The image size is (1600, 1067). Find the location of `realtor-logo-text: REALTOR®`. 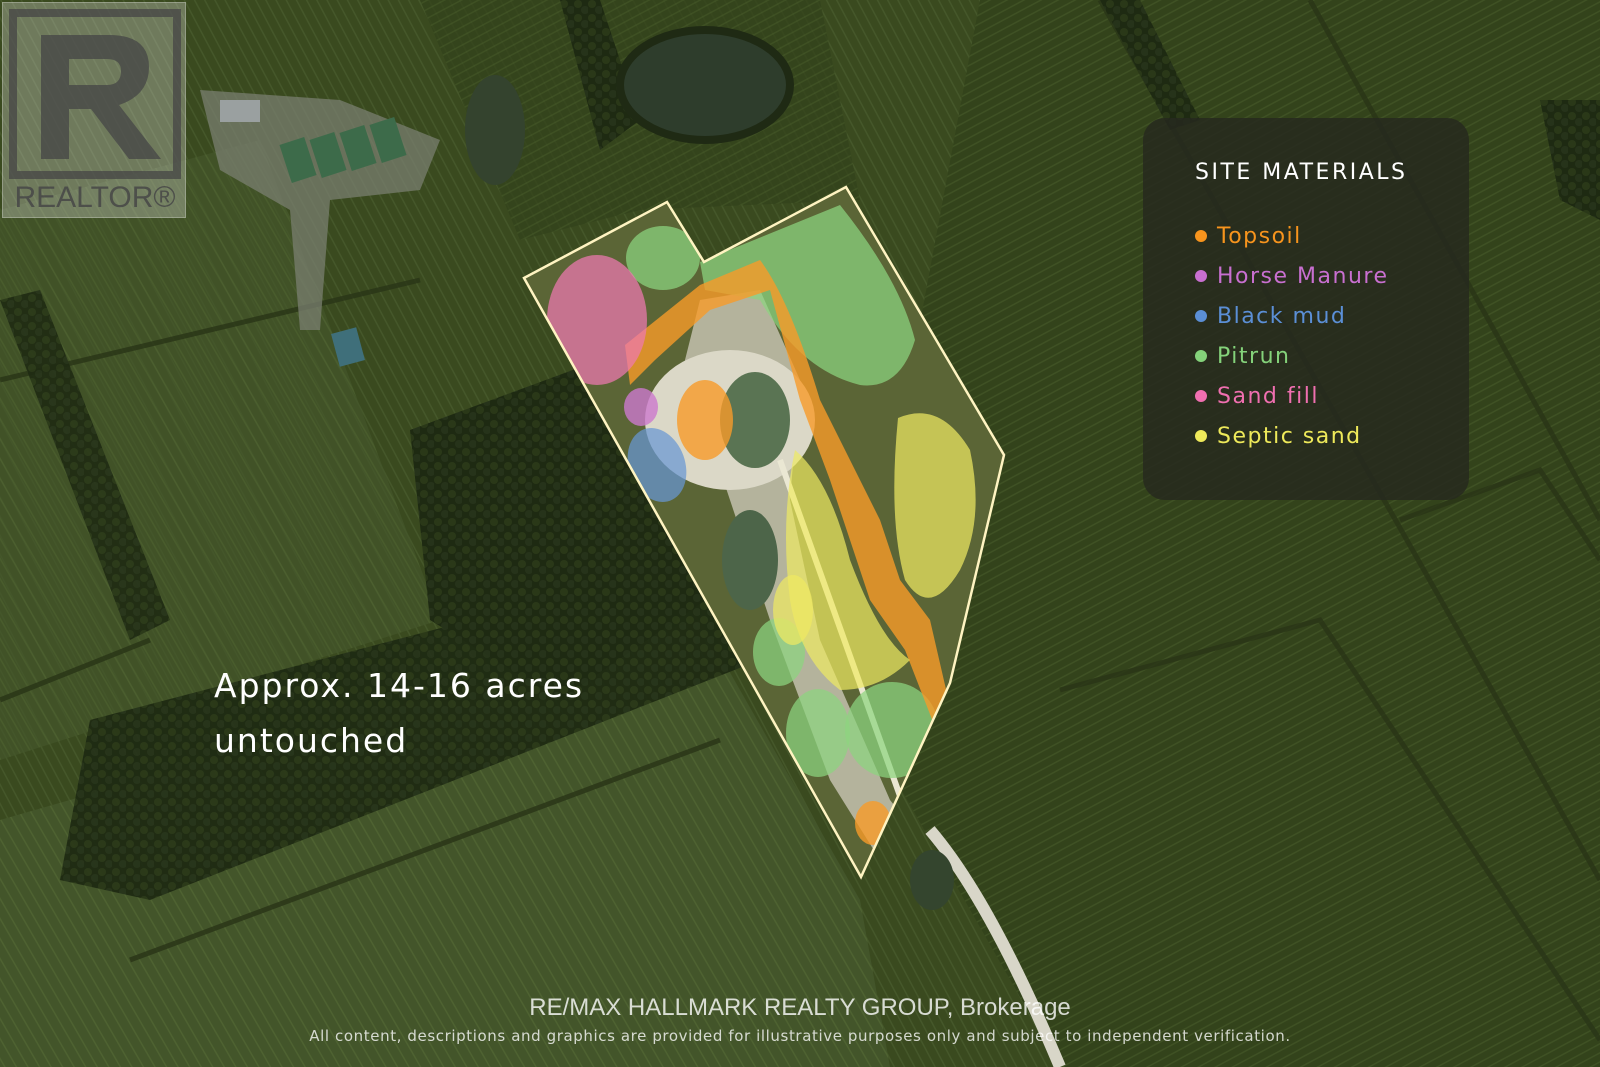

realtor-logo-text: REALTOR® is located at coordinates (95, 197).